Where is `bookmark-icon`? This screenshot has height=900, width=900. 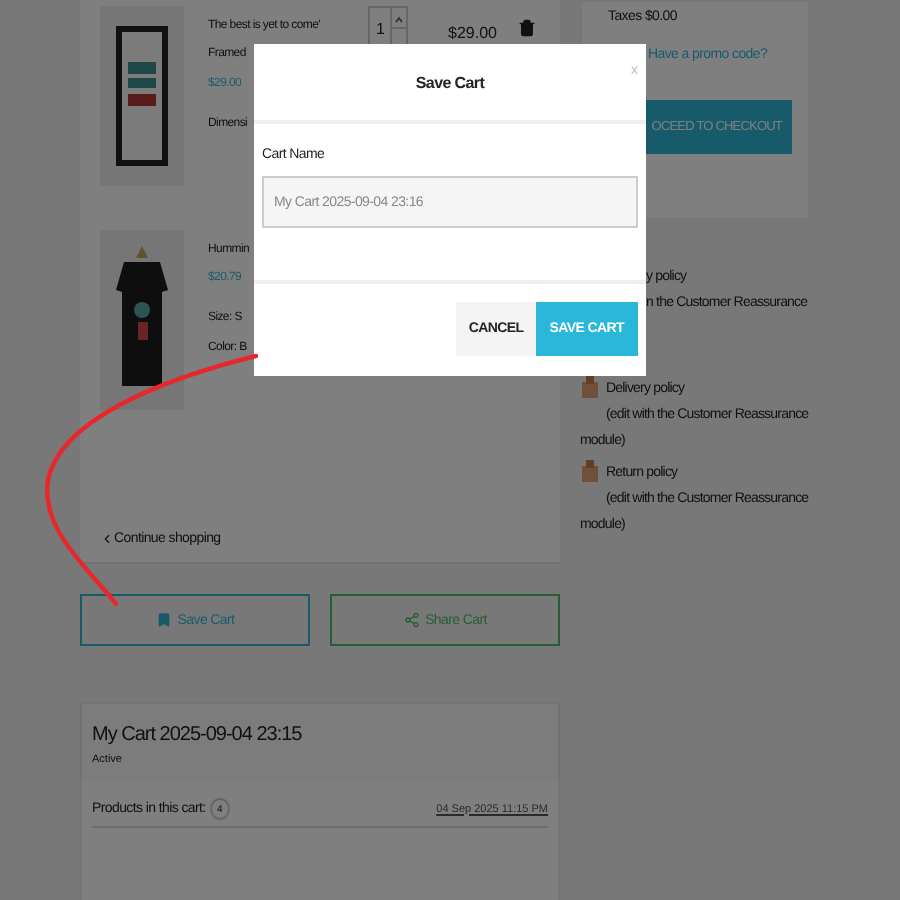 bookmark-icon is located at coordinates (163, 620).